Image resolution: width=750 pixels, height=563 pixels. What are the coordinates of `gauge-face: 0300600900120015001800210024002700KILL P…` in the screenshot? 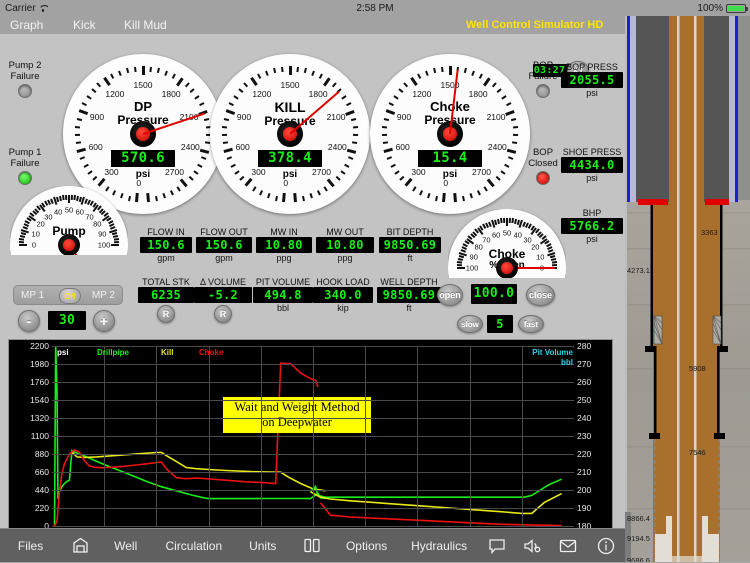 It's located at (290, 134).